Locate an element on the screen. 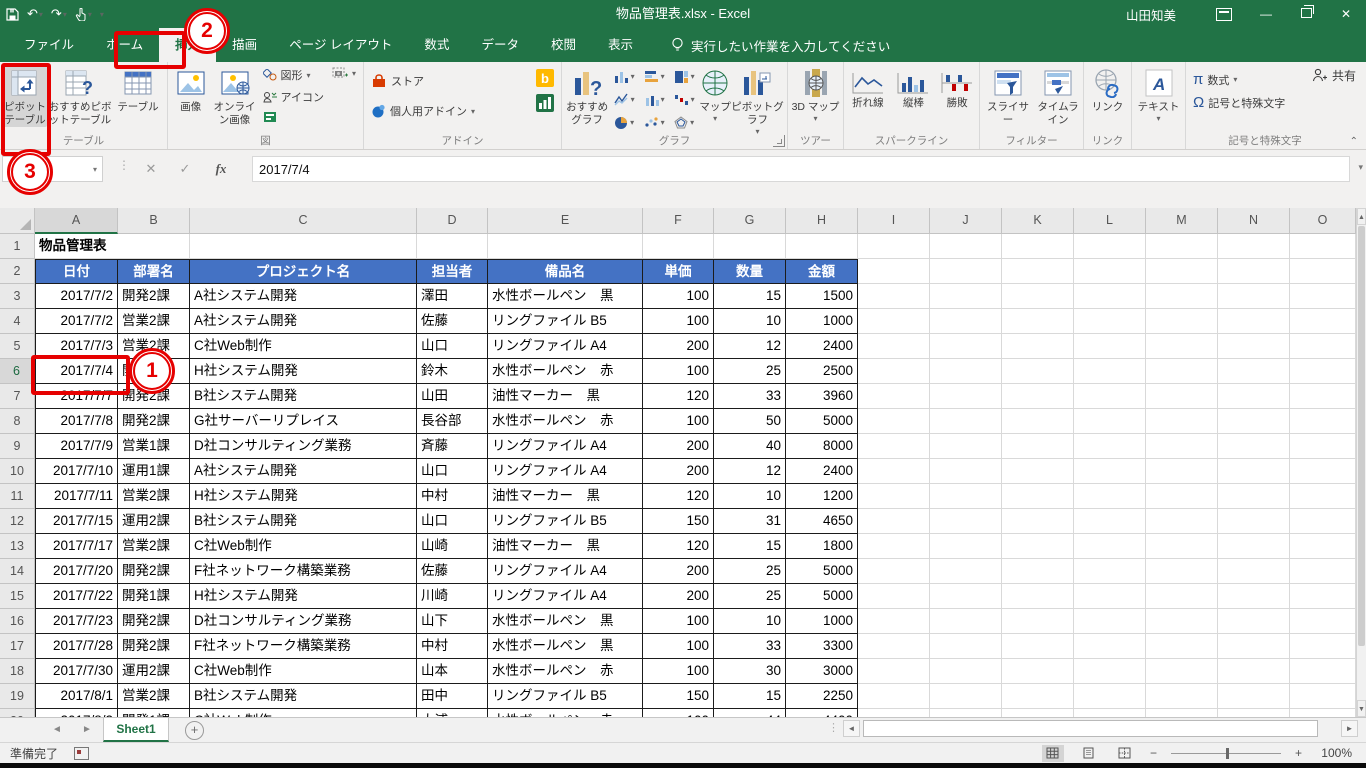 The image size is (1366, 768). column-header-H: H is located at coordinates (822, 221).